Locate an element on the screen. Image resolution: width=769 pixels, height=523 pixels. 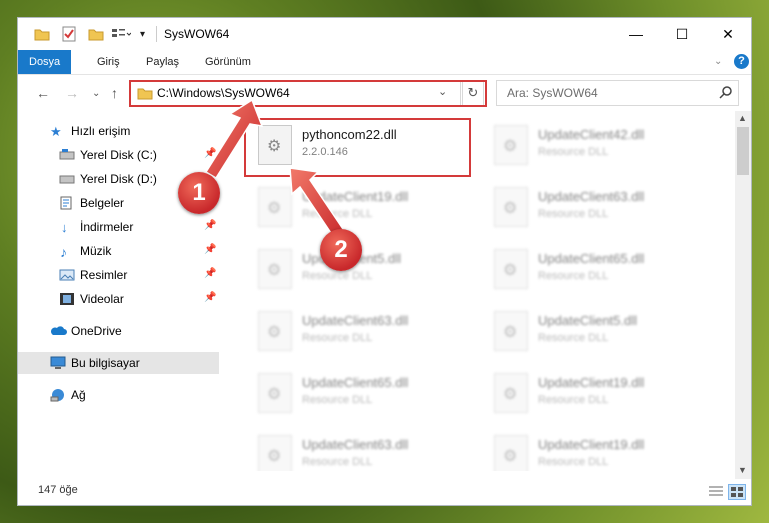
maximize-button: ☐ is located at coordinates (682, 34).